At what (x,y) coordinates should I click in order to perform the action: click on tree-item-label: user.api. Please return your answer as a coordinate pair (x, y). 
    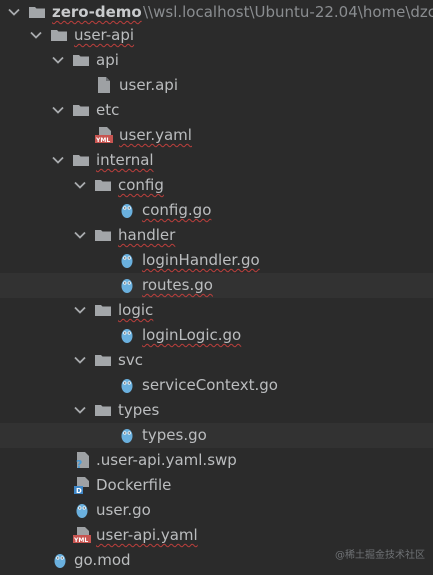
    Looking at the image, I should click on (148, 85).